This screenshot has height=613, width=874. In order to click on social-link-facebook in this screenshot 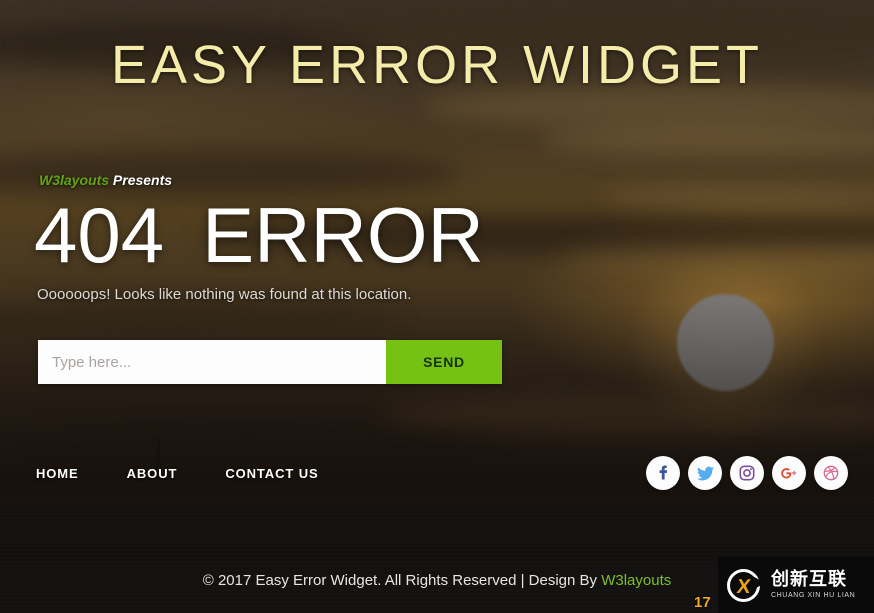, I will do `click(663, 473)`.